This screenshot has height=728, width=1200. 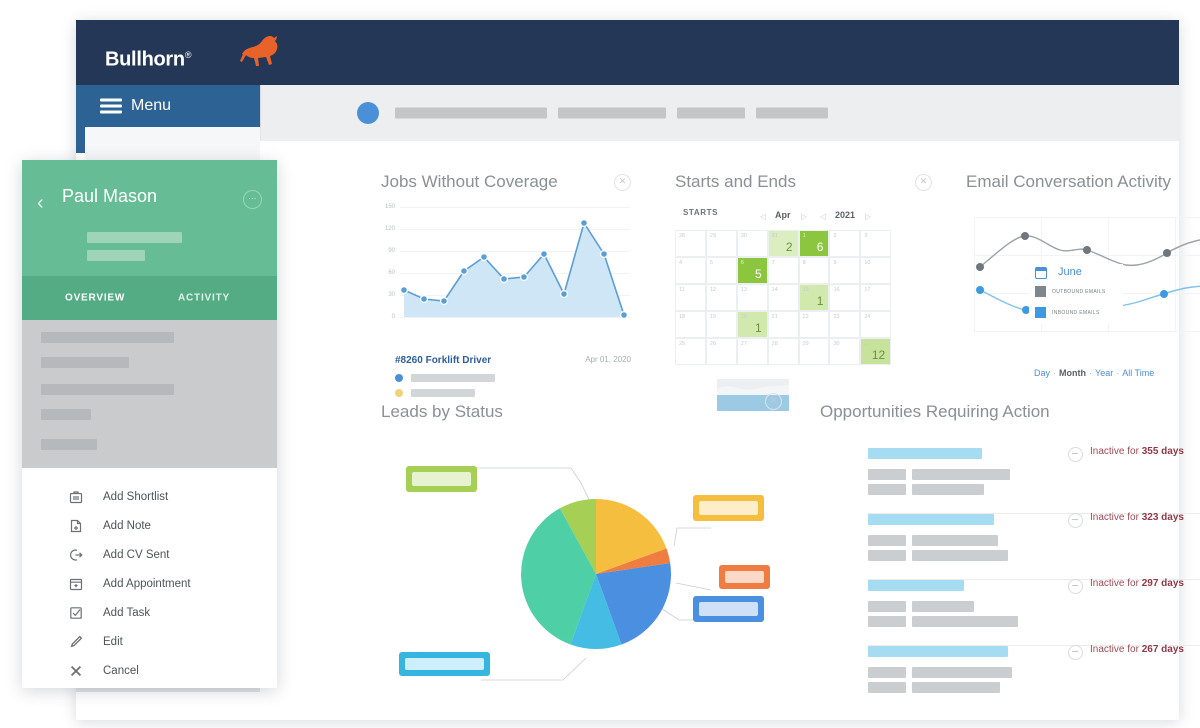 What do you see at coordinates (1034, 546) in the screenshot?
I see `opportunity-row: Inactive for 323 days` at bounding box center [1034, 546].